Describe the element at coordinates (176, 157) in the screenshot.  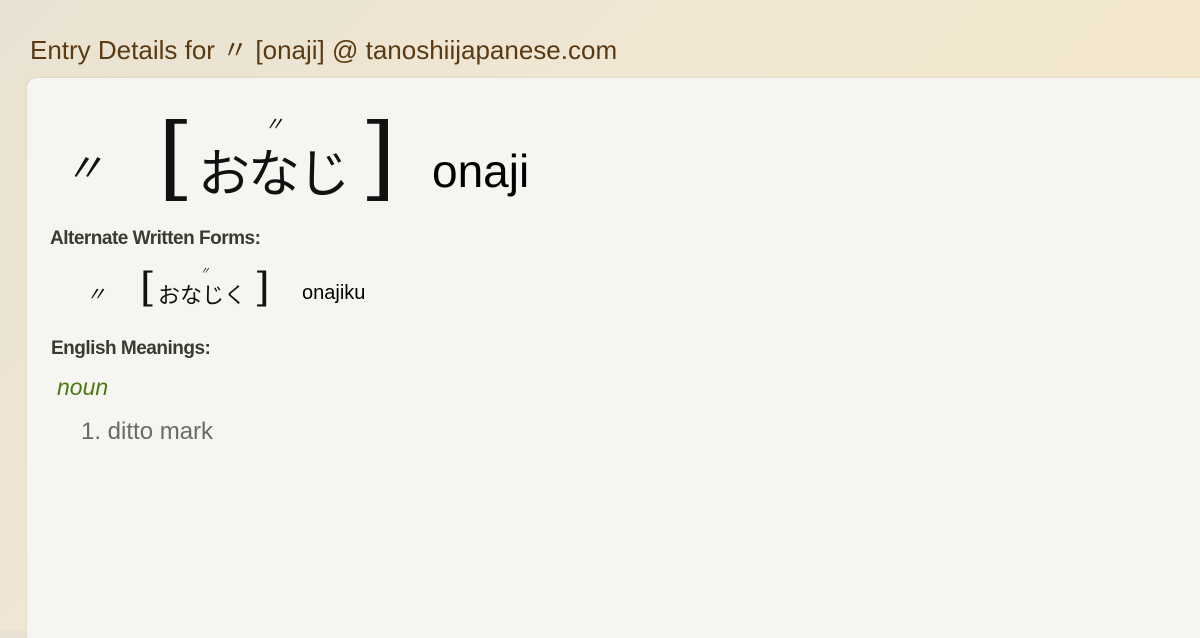
I see `entry-bracket-open: [` at that location.